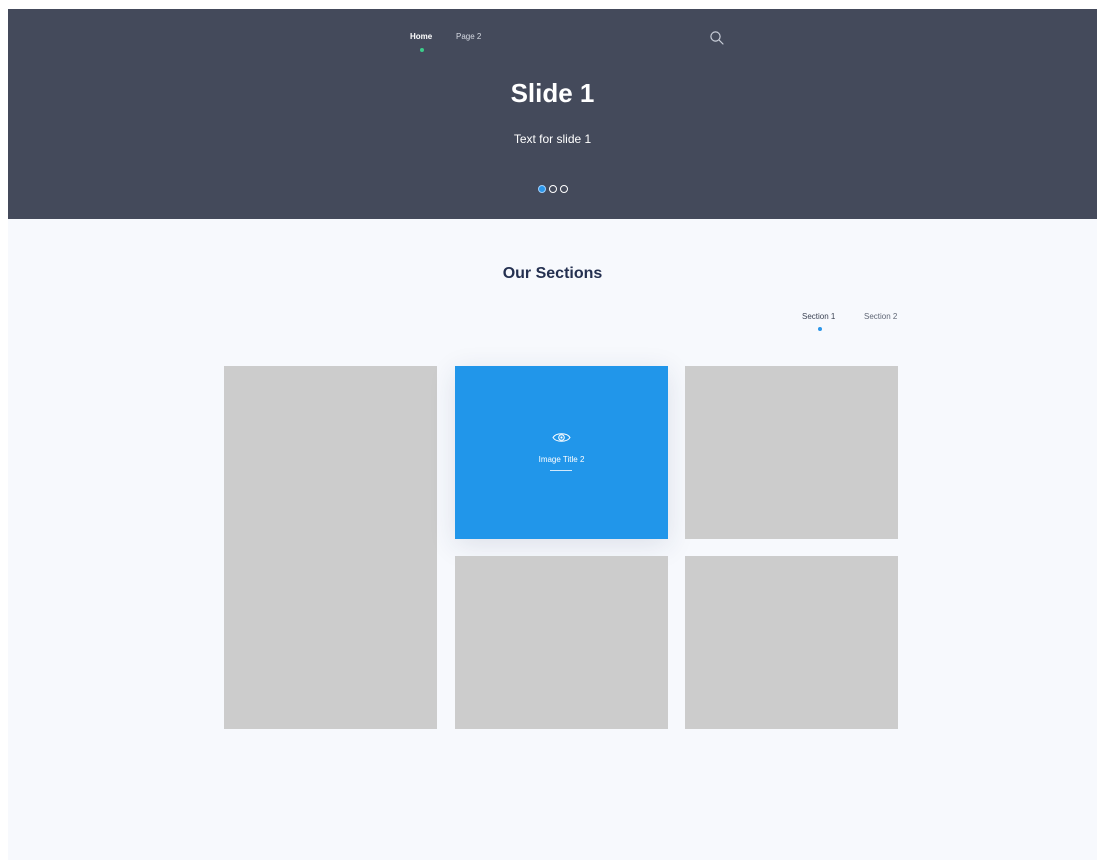 This screenshot has width=1105, height=860. What do you see at coordinates (818, 316) in the screenshot?
I see `tab-section-1: Section 1` at bounding box center [818, 316].